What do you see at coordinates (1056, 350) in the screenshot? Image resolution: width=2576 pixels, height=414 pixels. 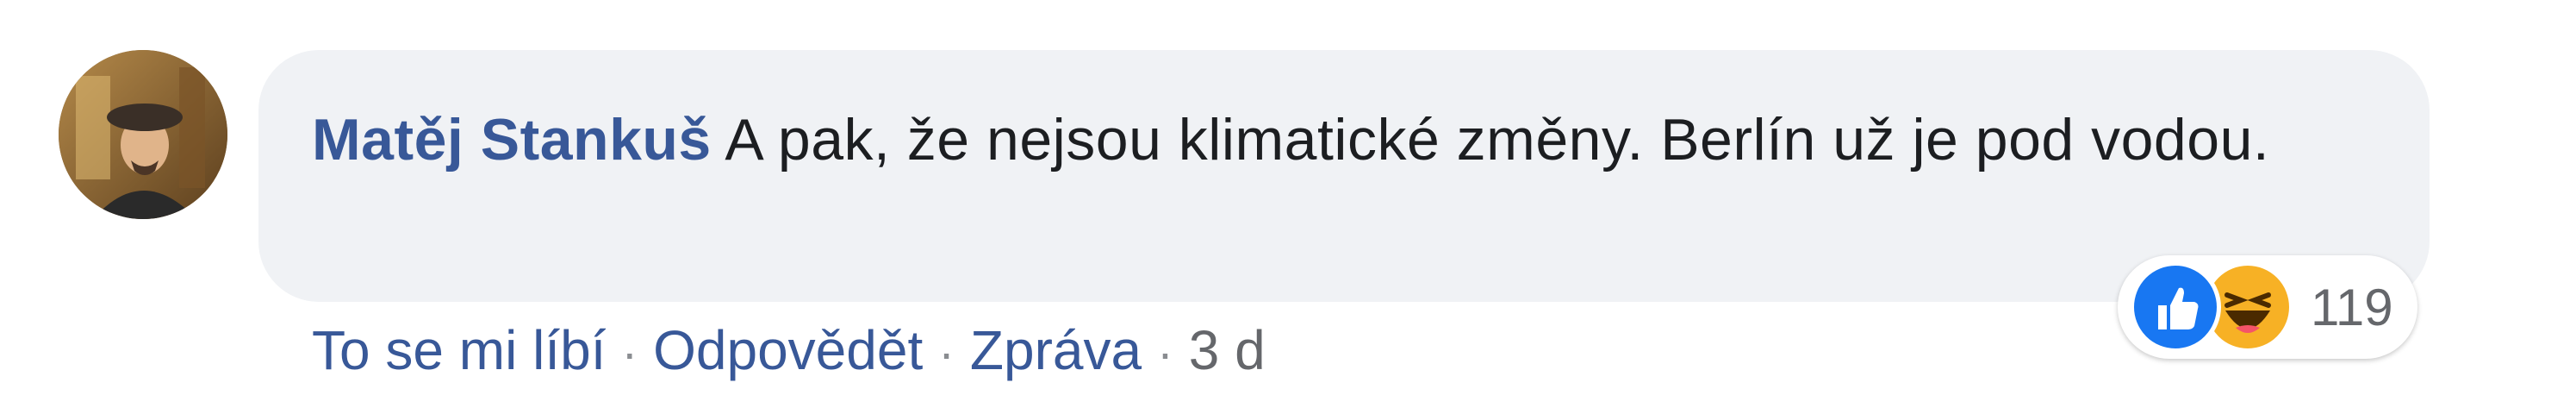 I see `message-link: Zpráva` at bounding box center [1056, 350].